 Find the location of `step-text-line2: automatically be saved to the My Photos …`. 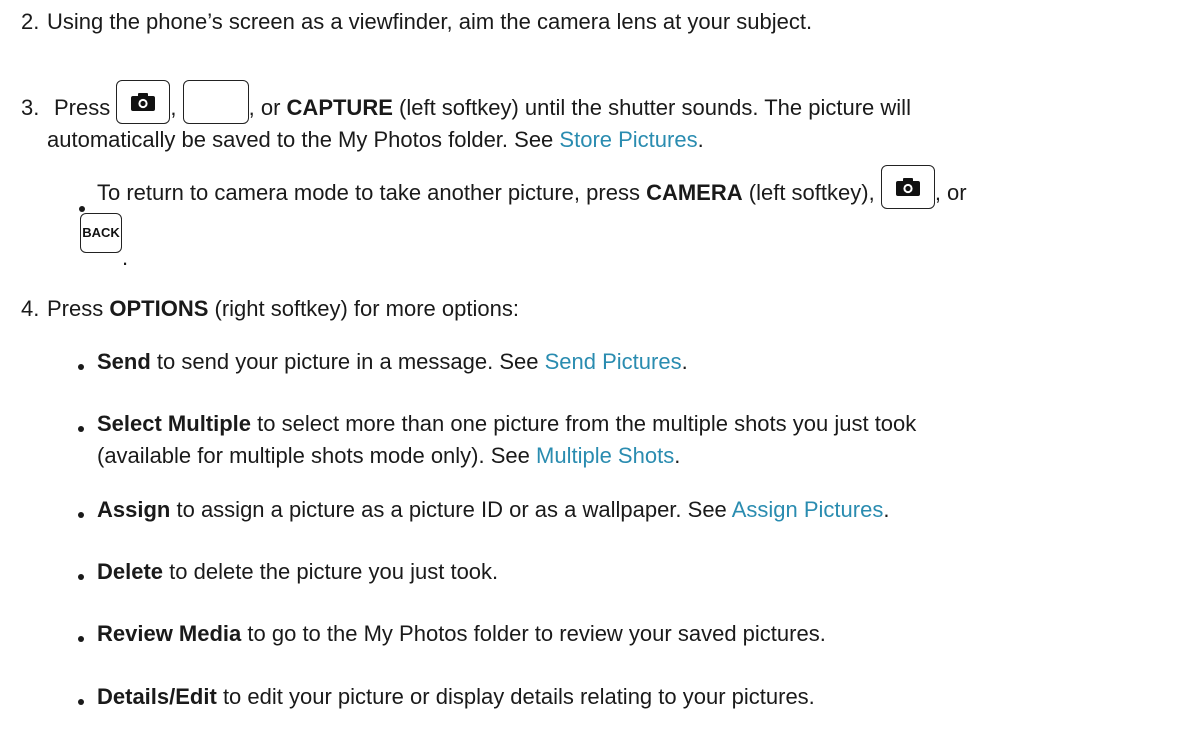

step-text-line2: automatically be saved to the My Photos … is located at coordinates (375, 139).